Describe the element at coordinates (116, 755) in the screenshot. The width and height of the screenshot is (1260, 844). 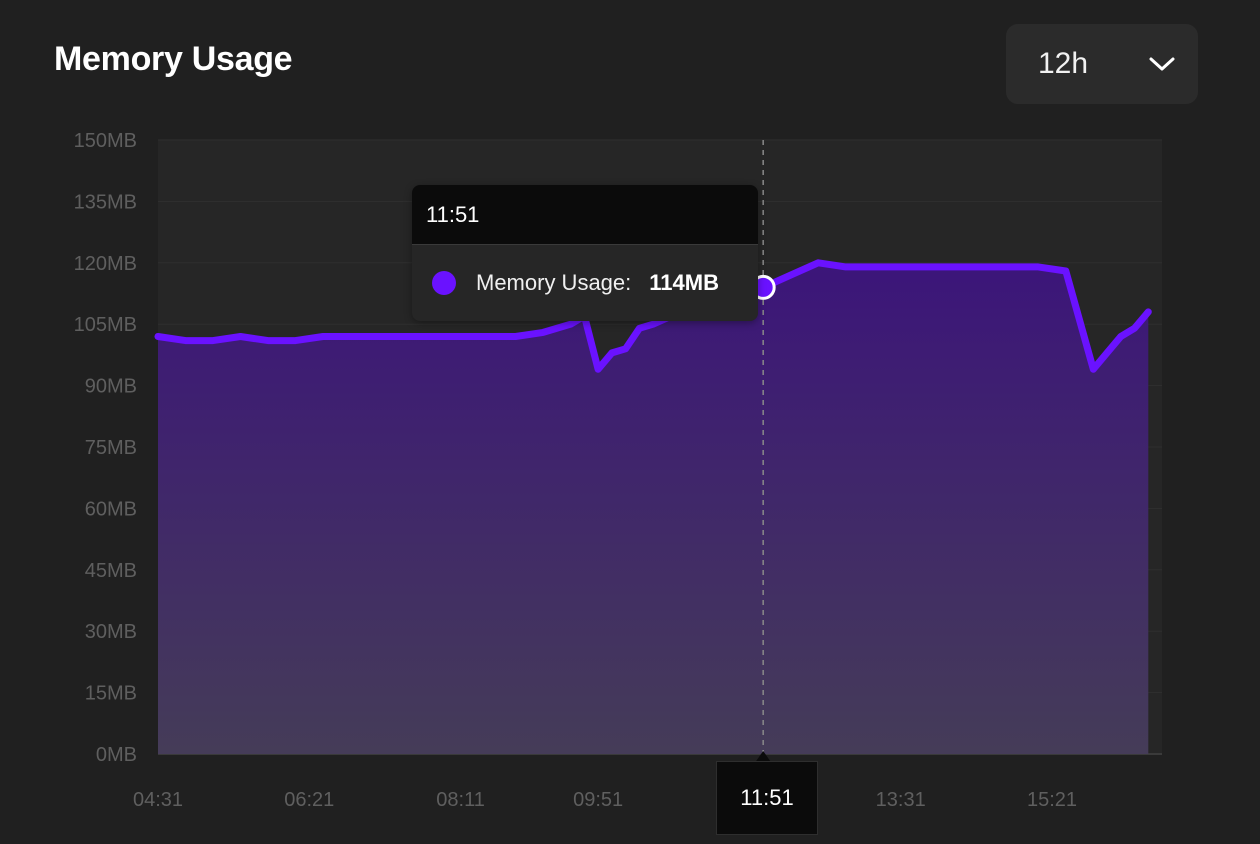
I see `y-tick-label: 0MB` at that location.